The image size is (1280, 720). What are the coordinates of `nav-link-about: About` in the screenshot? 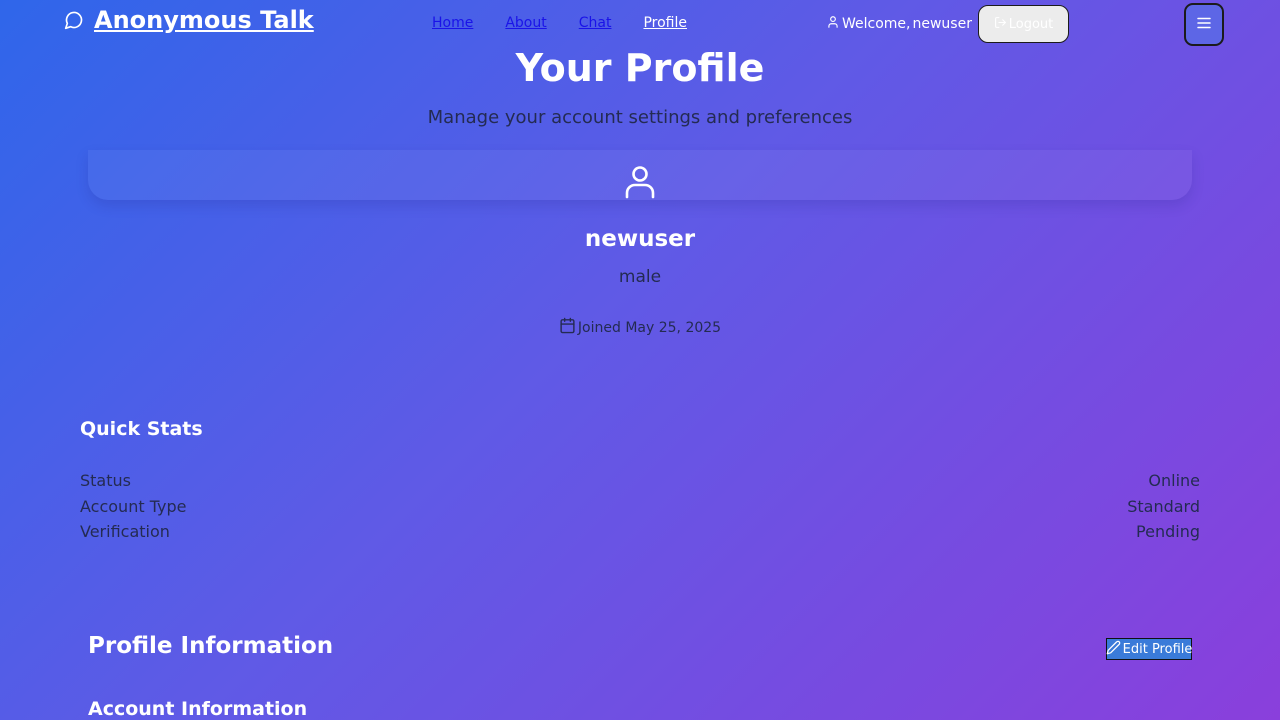 It's located at (525, 23).